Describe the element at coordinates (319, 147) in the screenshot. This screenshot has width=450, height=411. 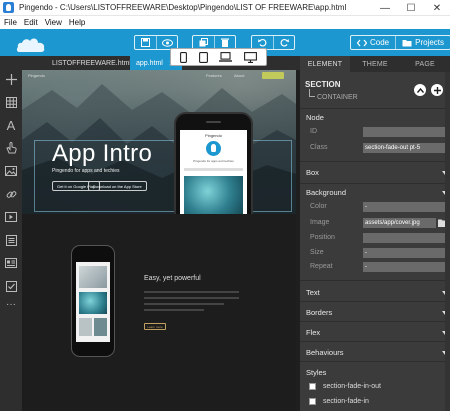
I see `class-label: Class` at that location.